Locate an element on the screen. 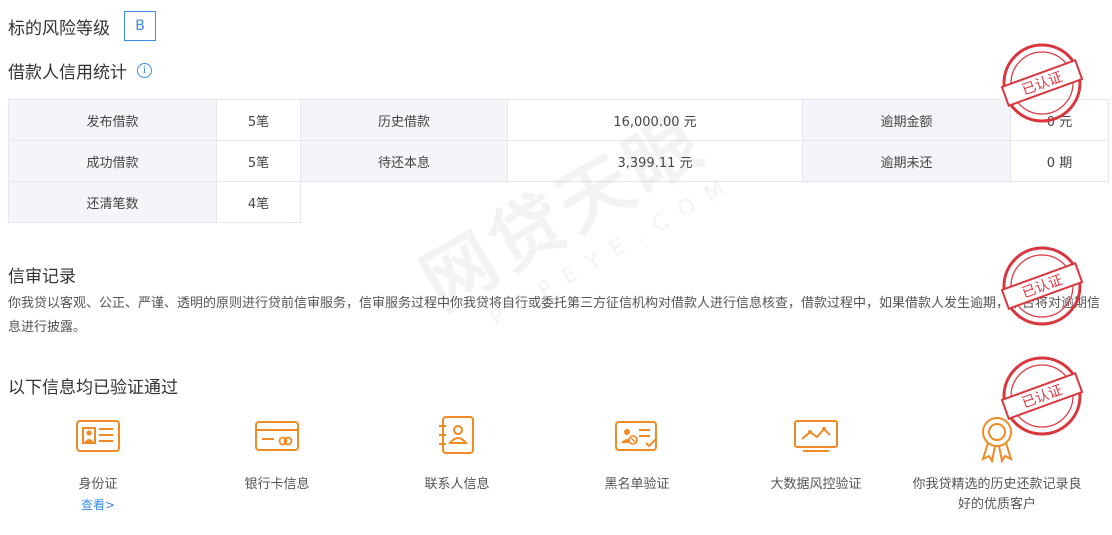 The height and width of the screenshot is (535, 1112). stat-label: 发布借款 is located at coordinates (112, 120).